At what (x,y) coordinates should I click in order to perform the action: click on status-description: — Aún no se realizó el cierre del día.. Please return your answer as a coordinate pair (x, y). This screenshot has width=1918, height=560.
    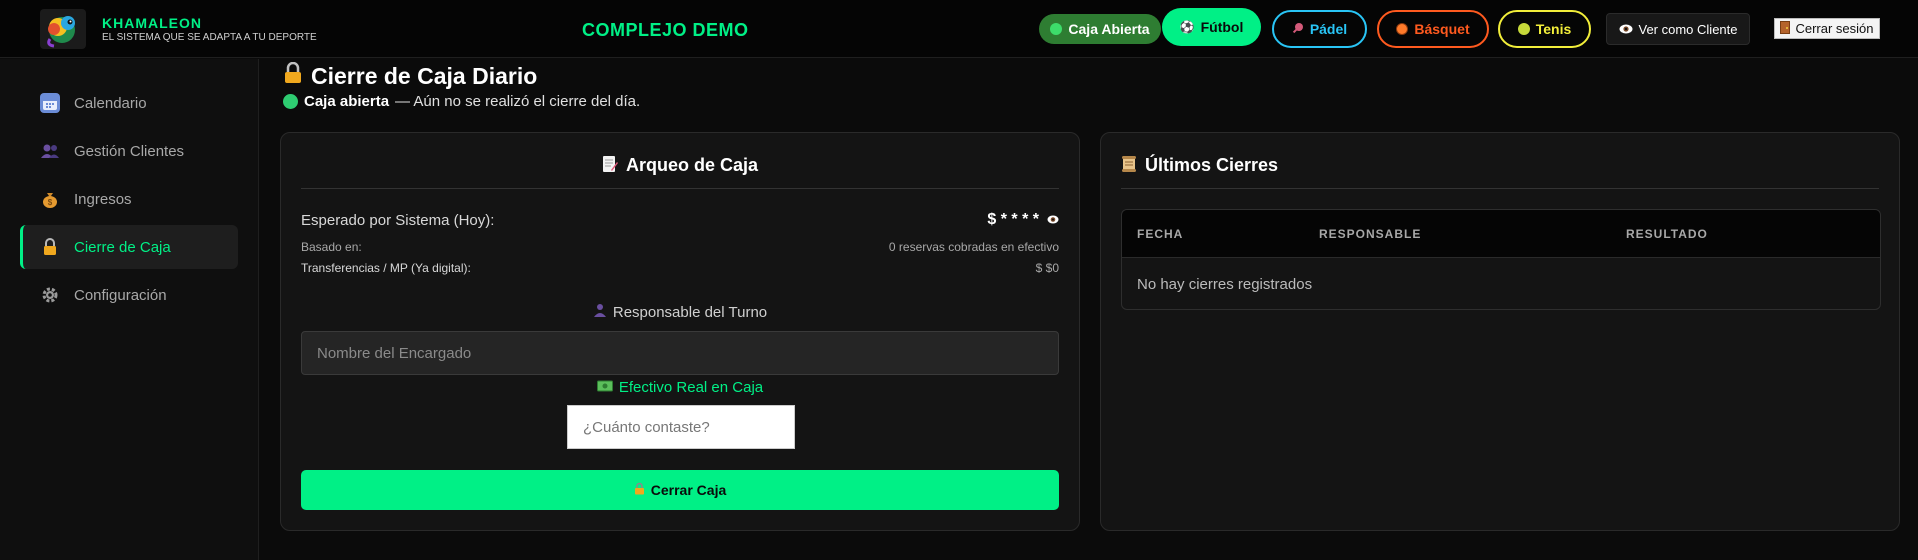
    Looking at the image, I should click on (518, 101).